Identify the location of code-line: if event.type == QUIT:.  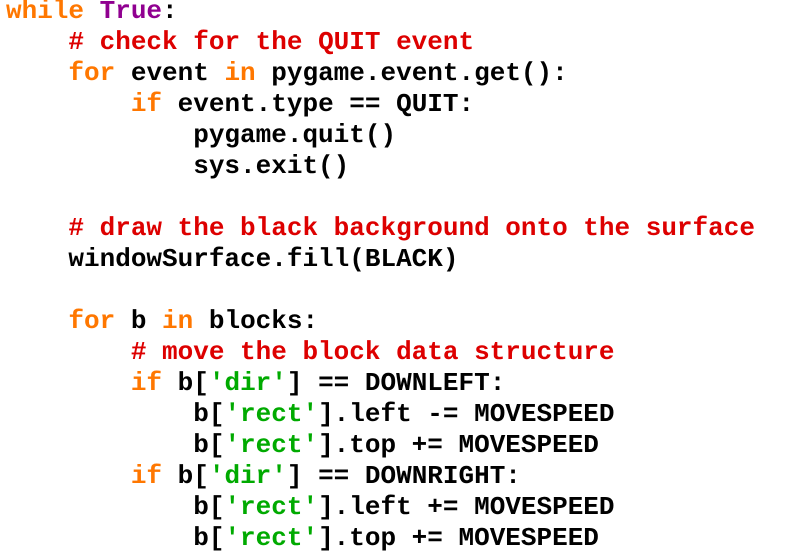
(240, 104).